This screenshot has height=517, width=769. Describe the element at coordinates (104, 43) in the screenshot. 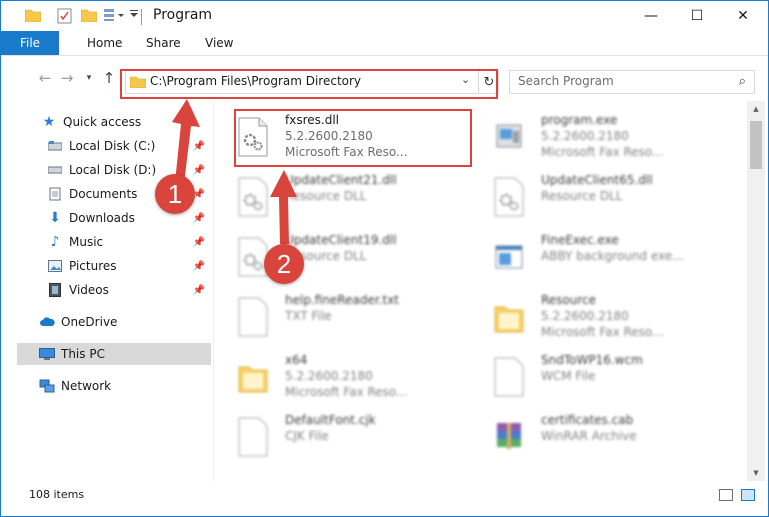

I see `tab-home: Home` at that location.